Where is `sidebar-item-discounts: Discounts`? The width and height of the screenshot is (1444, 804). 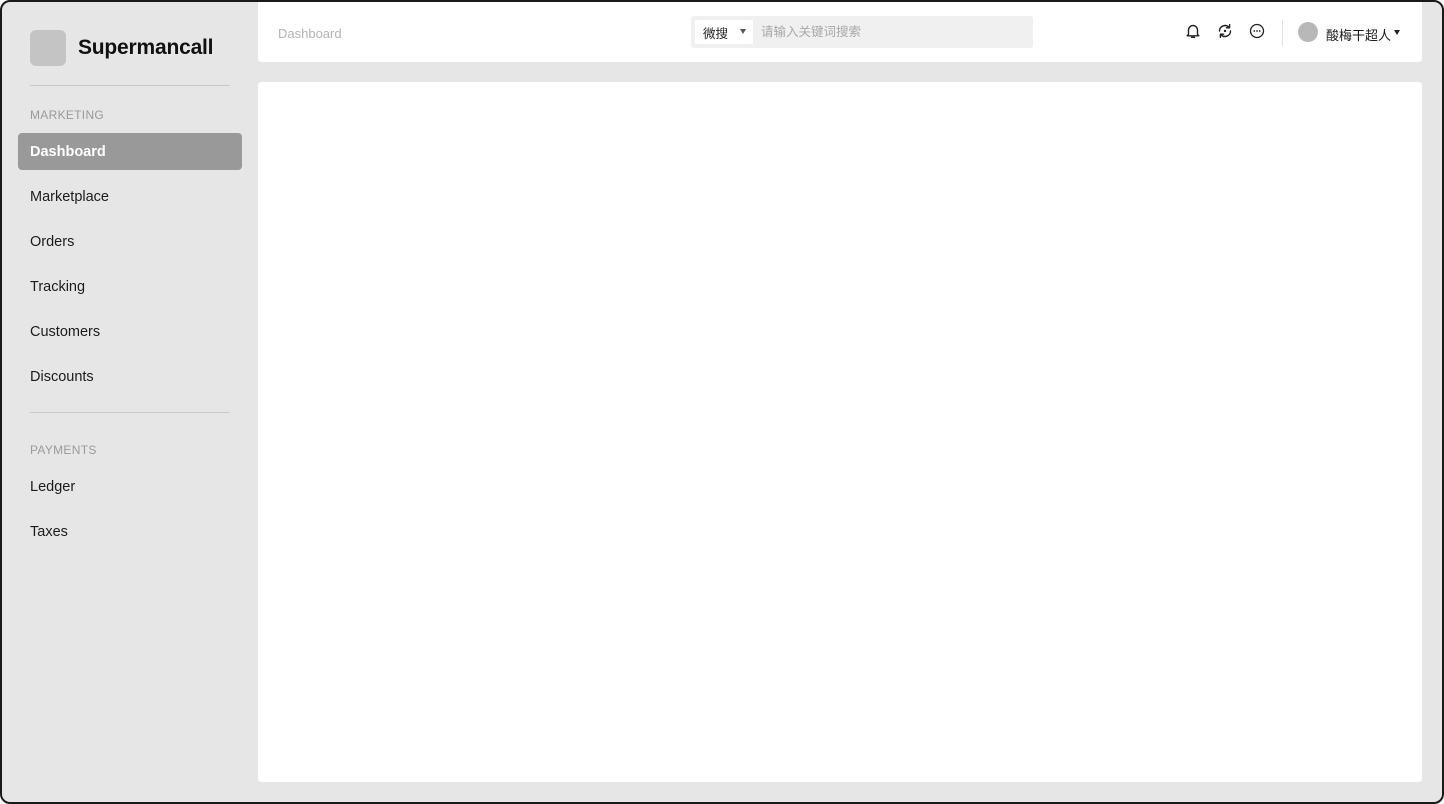
sidebar-item-discounts: Discounts is located at coordinates (130, 376).